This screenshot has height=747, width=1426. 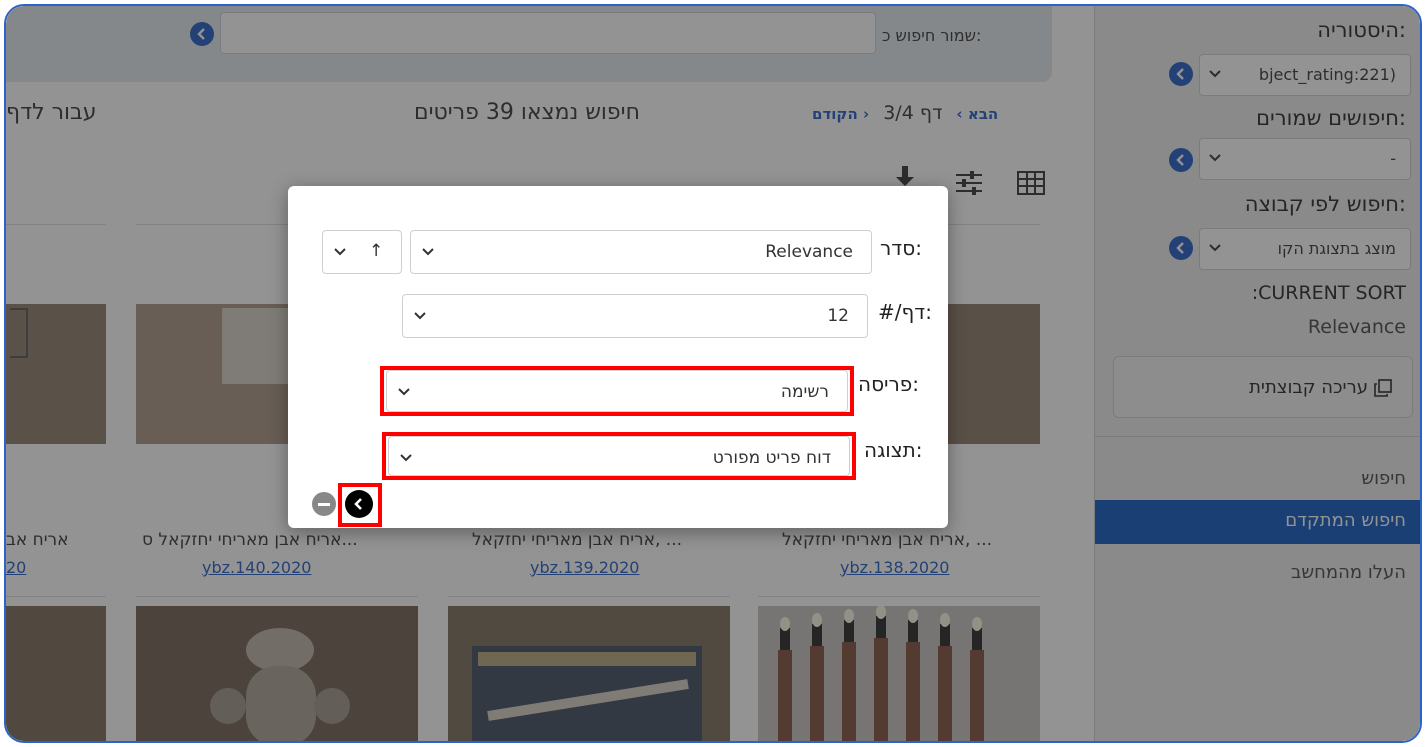 What do you see at coordinates (362, 252) in the screenshot?
I see `sort-direction-select: ↑` at bounding box center [362, 252].